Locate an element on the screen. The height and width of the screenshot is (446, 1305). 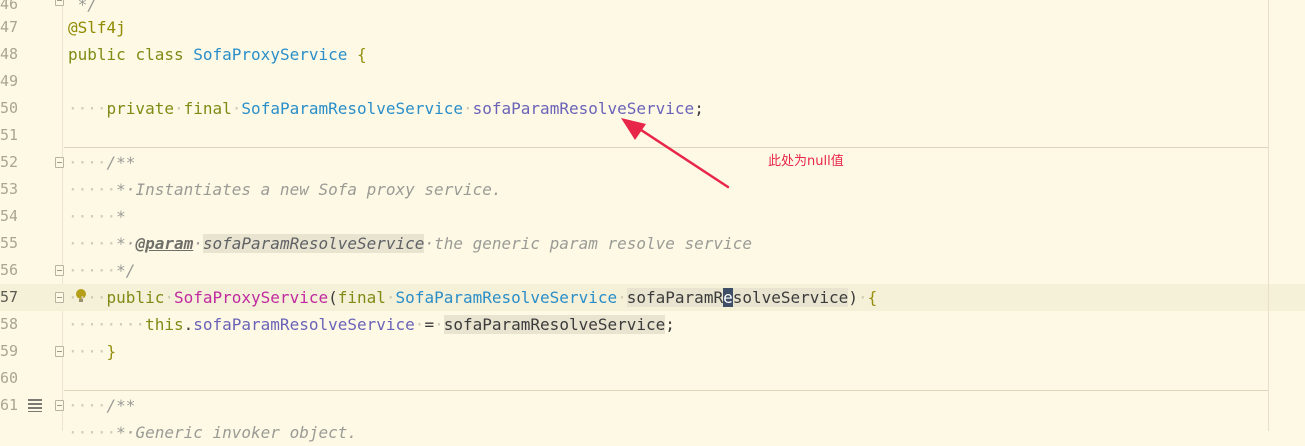
annotation-arrow is located at coordinates (675, 153).